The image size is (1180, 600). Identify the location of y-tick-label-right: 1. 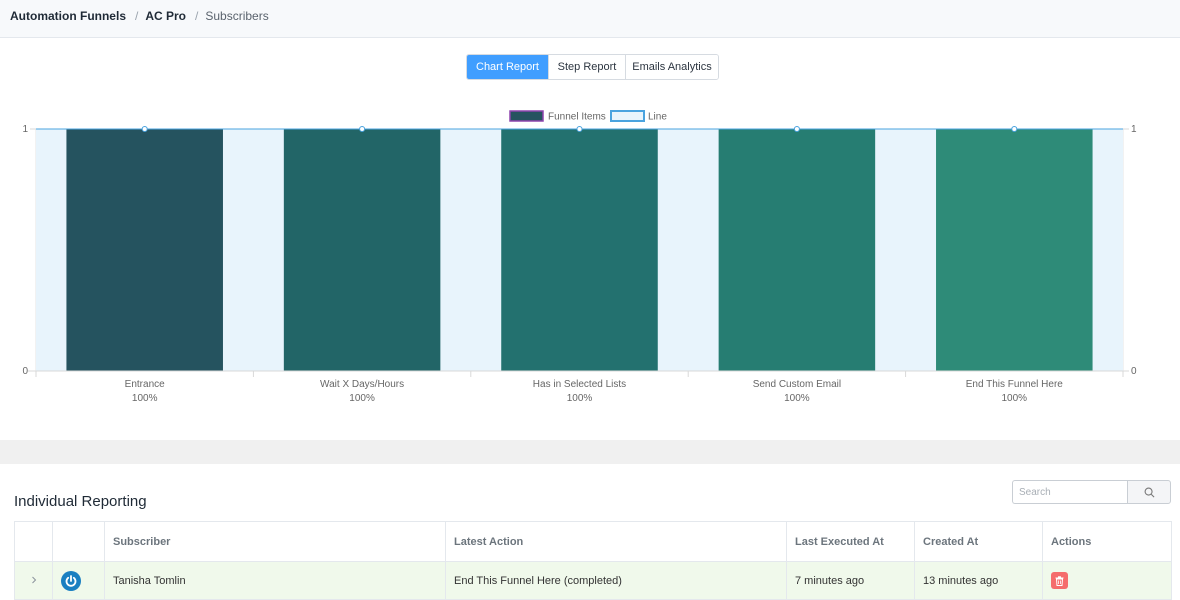
(1134, 129).